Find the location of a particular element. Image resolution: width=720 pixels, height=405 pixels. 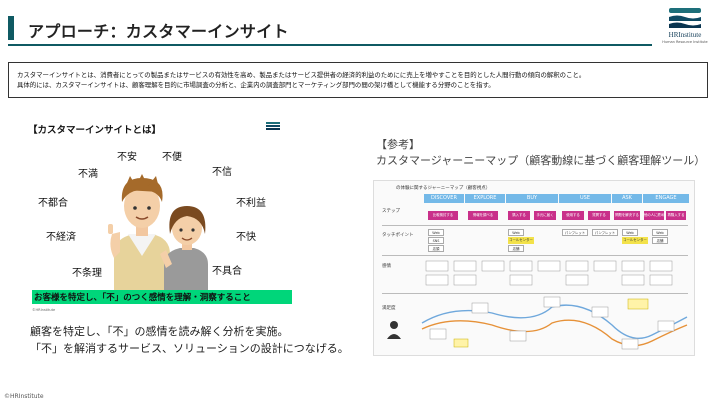

summary-line-1: 顧客を特定し、「不」の感情を読み解く分析を実施。 is located at coordinates (159, 331).